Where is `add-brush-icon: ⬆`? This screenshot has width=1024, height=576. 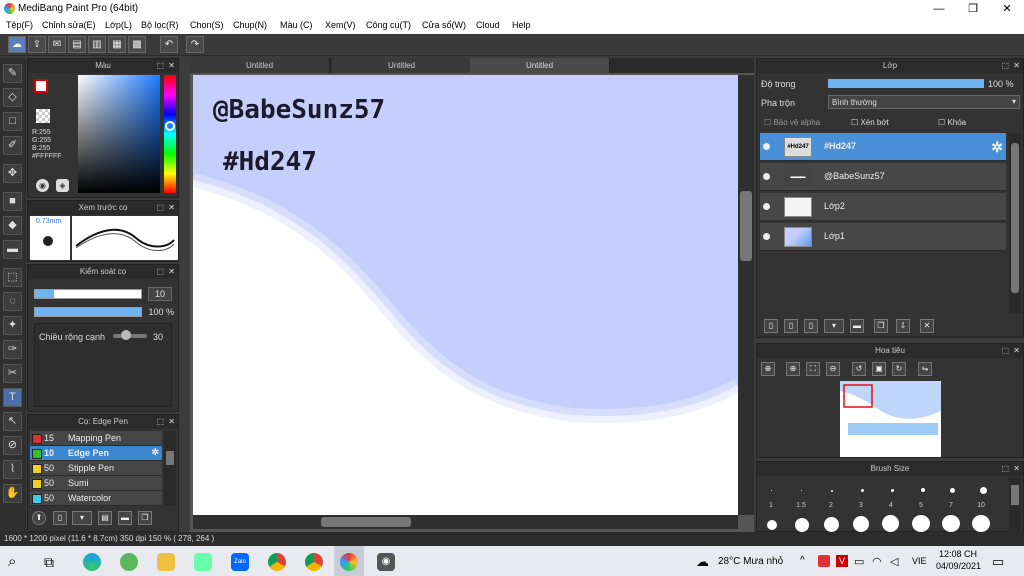
add-brush-icon: ⬆ is located at coordinates (39, 518).